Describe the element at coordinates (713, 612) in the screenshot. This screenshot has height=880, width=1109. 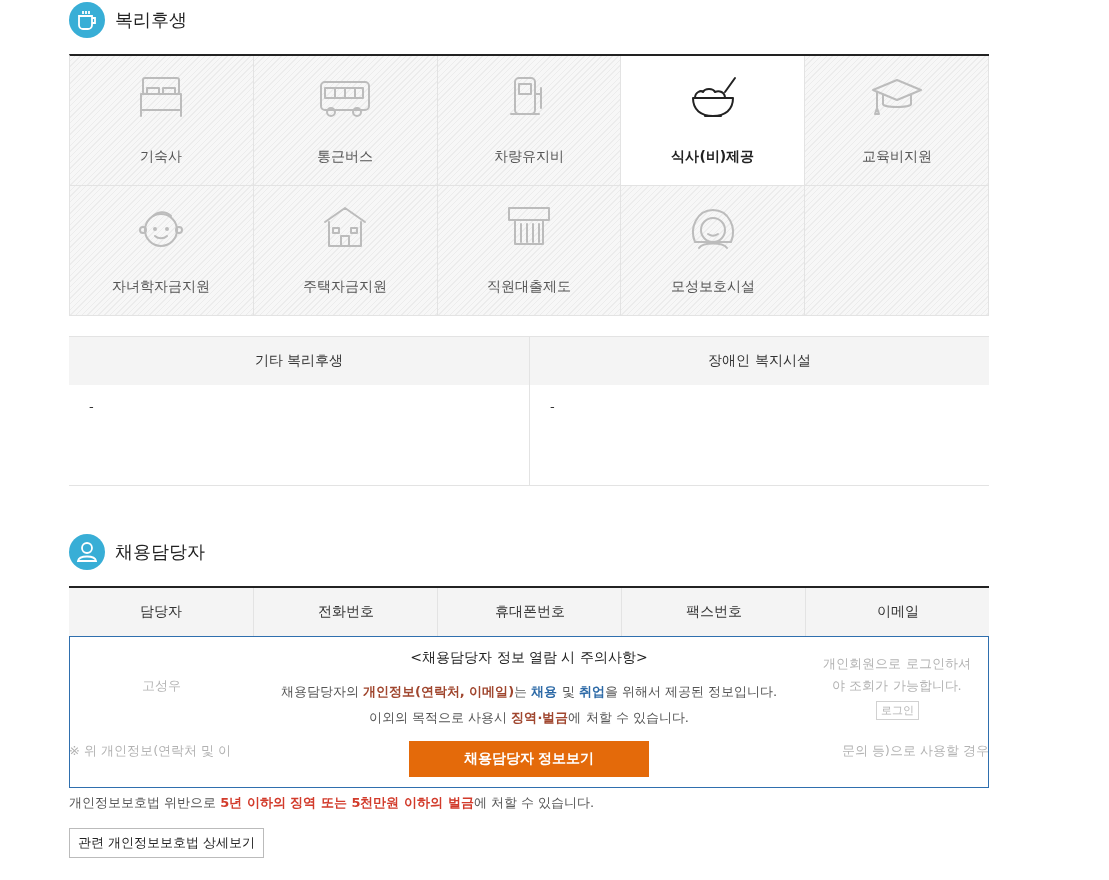
I see `column-header: 팩스번호` at that location.